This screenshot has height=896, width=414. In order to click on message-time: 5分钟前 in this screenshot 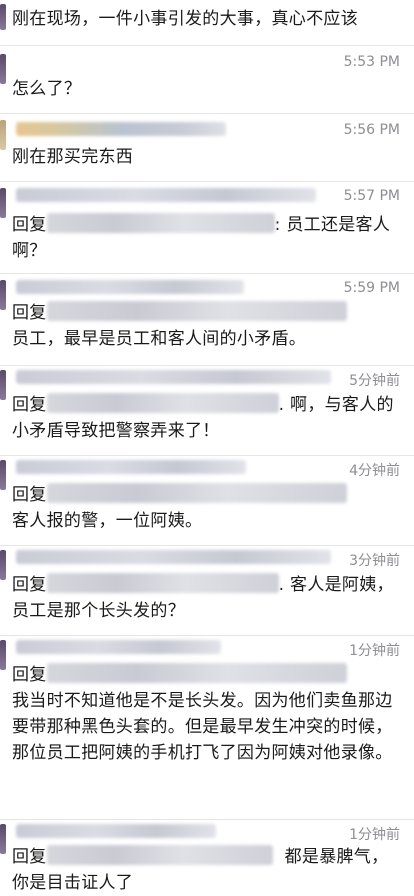, I will do `click(374, 381)`.